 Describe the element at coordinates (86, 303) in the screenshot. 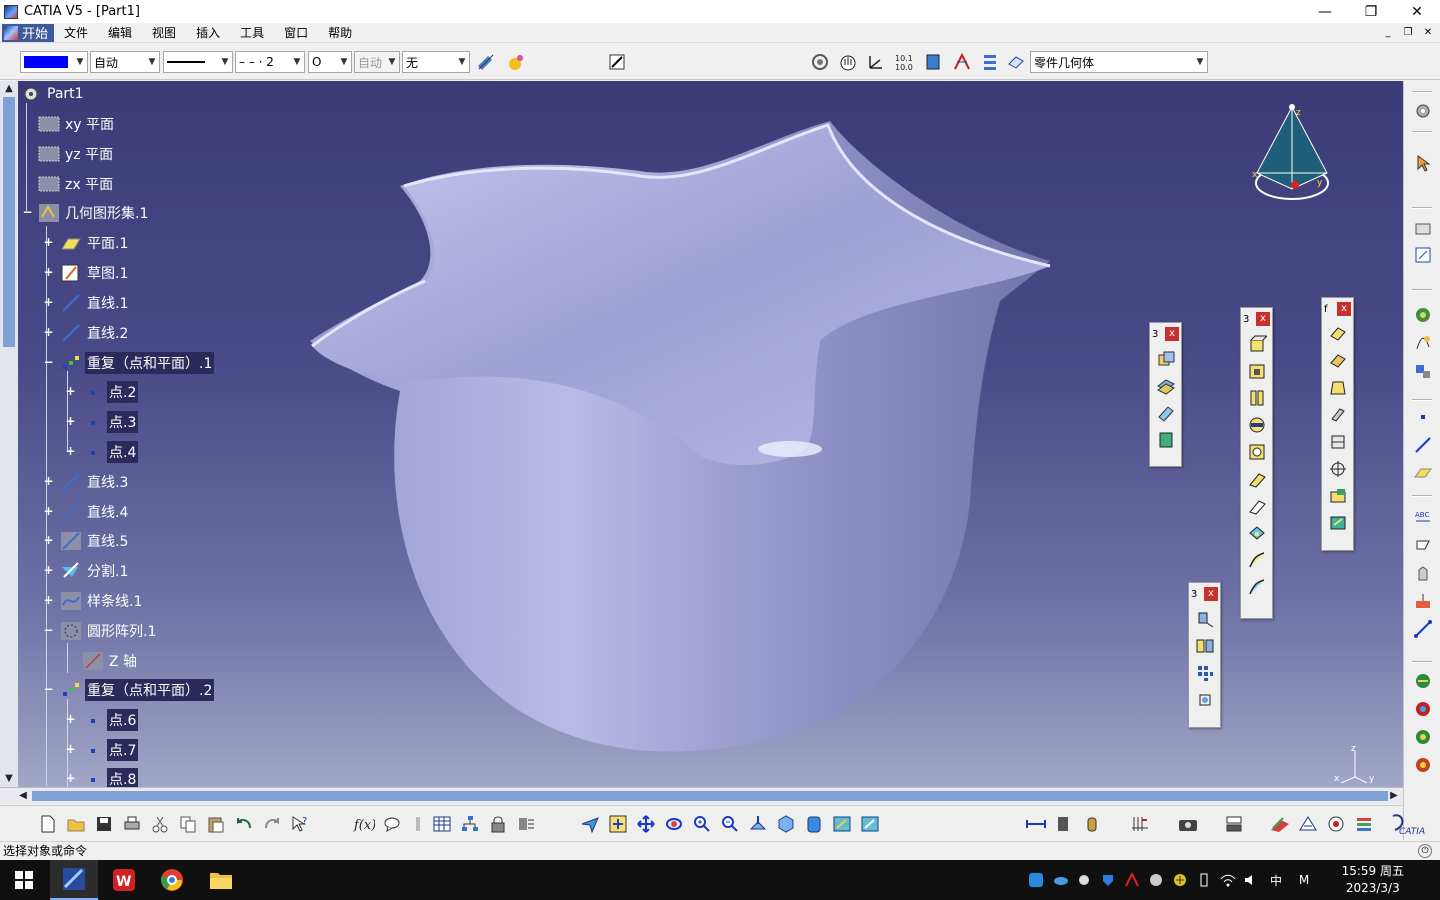

I see `tree-item: + 直线.1` at that location.